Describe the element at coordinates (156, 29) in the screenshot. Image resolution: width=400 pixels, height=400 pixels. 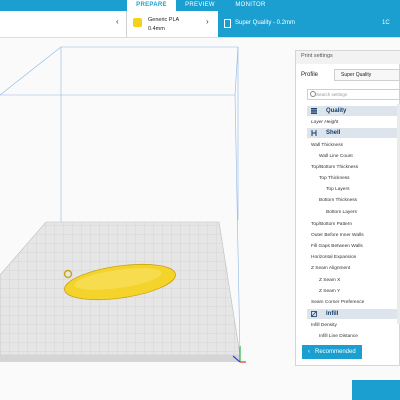
I see `nozzle-size: 0.4mm` at that location.